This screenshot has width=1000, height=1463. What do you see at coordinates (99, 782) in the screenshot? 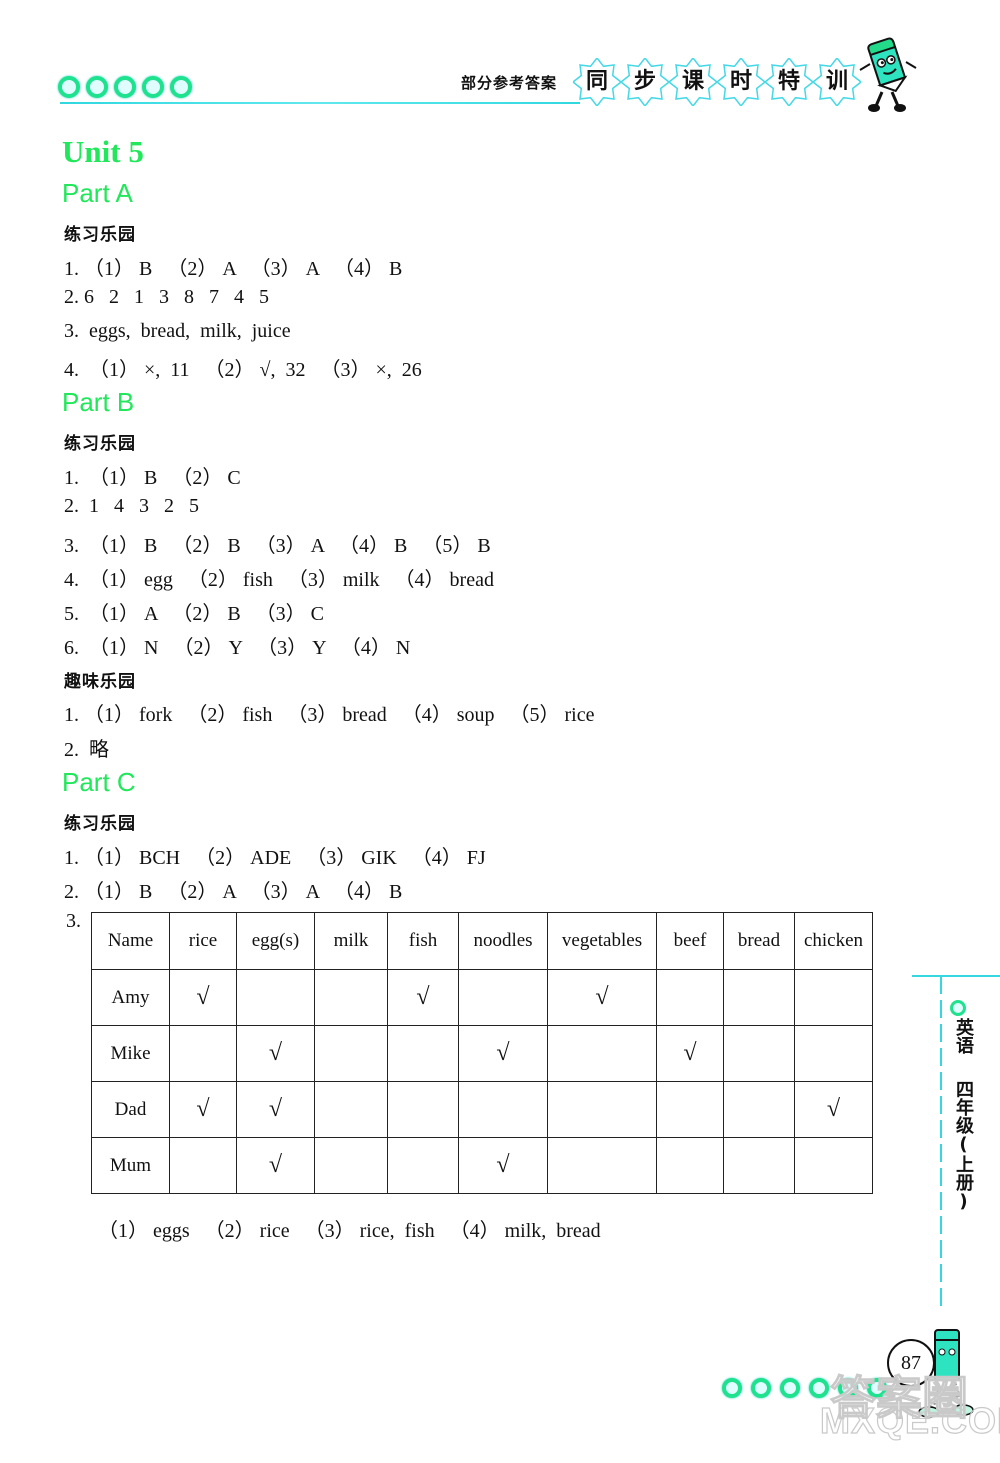
I see `part-c-title: Part C` at bounding box center [99, 782].